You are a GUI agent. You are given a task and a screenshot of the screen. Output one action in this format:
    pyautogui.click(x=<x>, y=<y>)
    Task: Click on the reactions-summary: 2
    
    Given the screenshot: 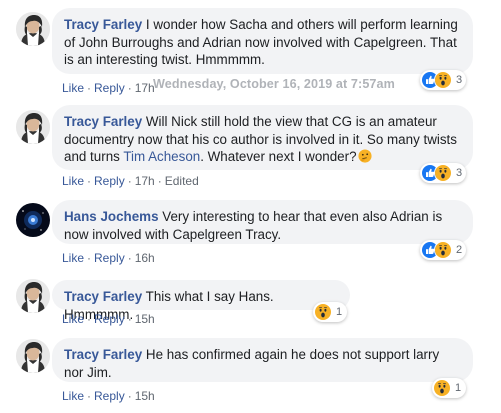 What is the action you would take?
    pyautogui.click(x=443, y=250)
    